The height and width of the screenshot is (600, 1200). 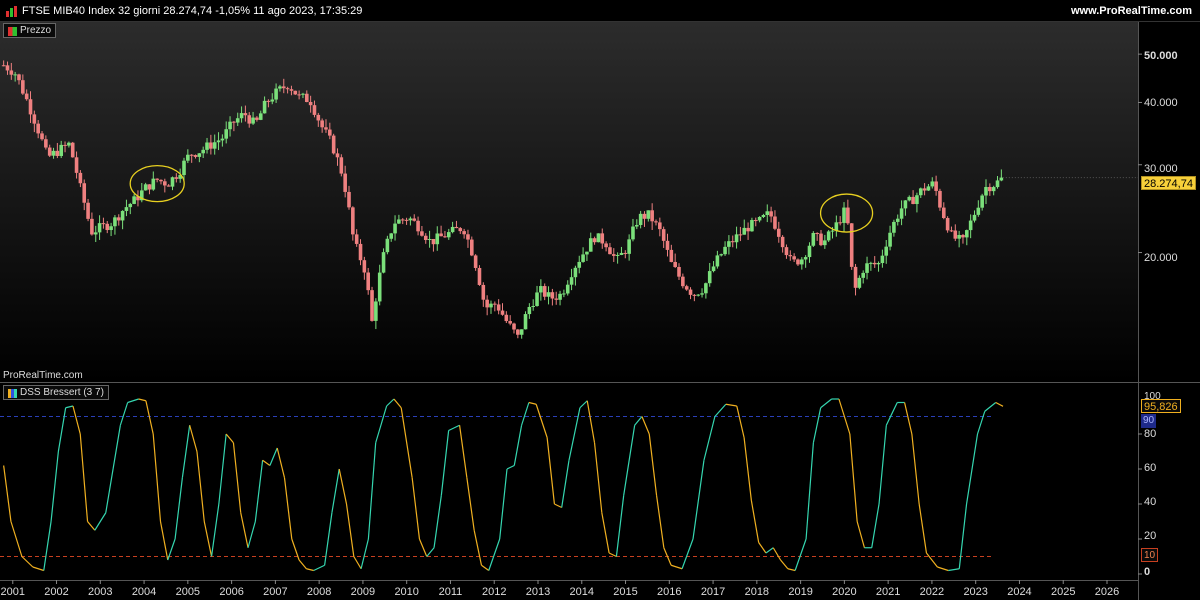 What do you see at coordinates (757, 592) in the screenshot?
I see `x-tick-2018: 2018` at bounding box center [757, 592].